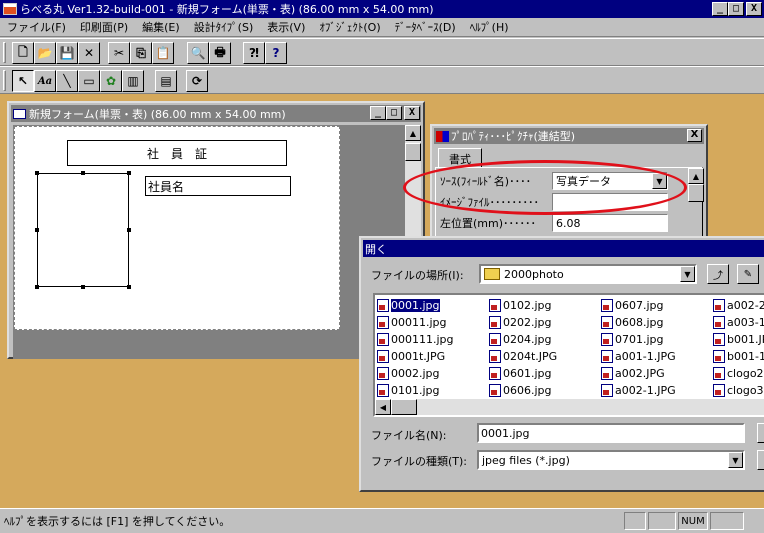 Image resolution: width=764 pixels, height=533 pixels. I want to click on file-item: 000111.jpg, so click(415, 339).